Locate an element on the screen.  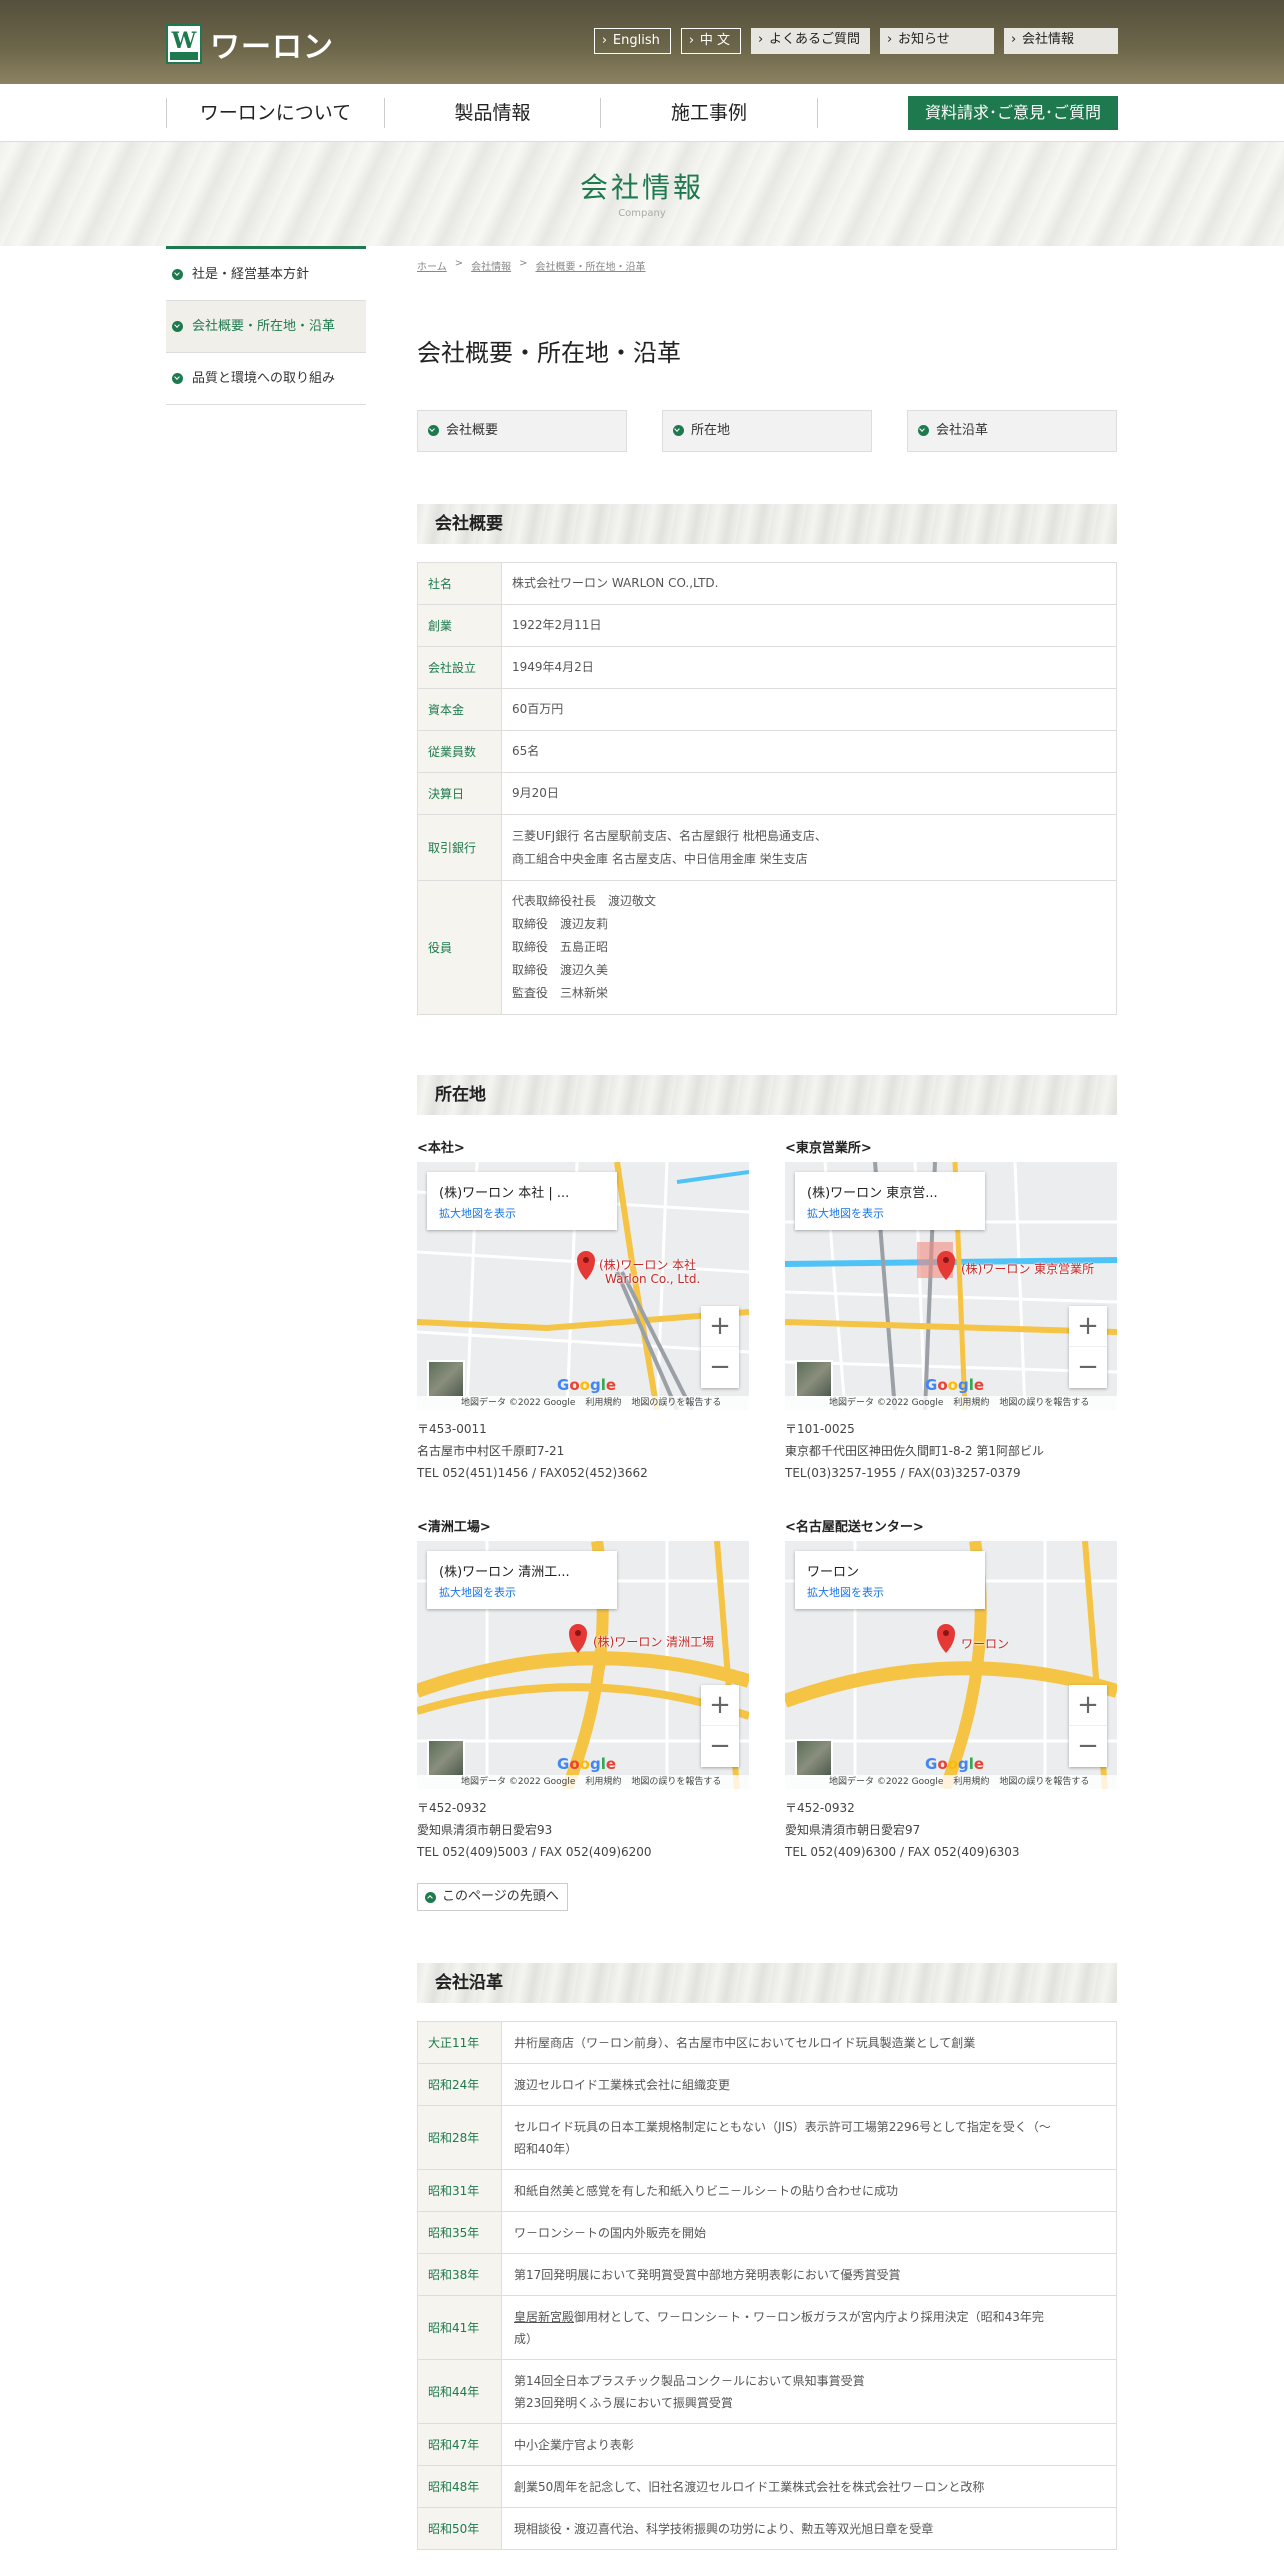
row-key: 創業 is located at coordinates (459, 625).